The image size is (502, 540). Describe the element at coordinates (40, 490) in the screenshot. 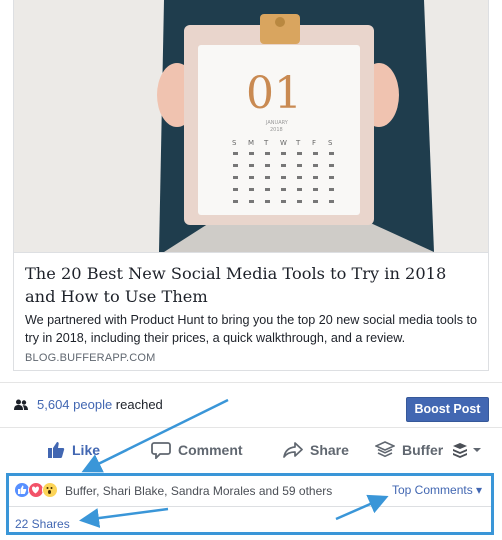

I see `reaction-icons` at that location.